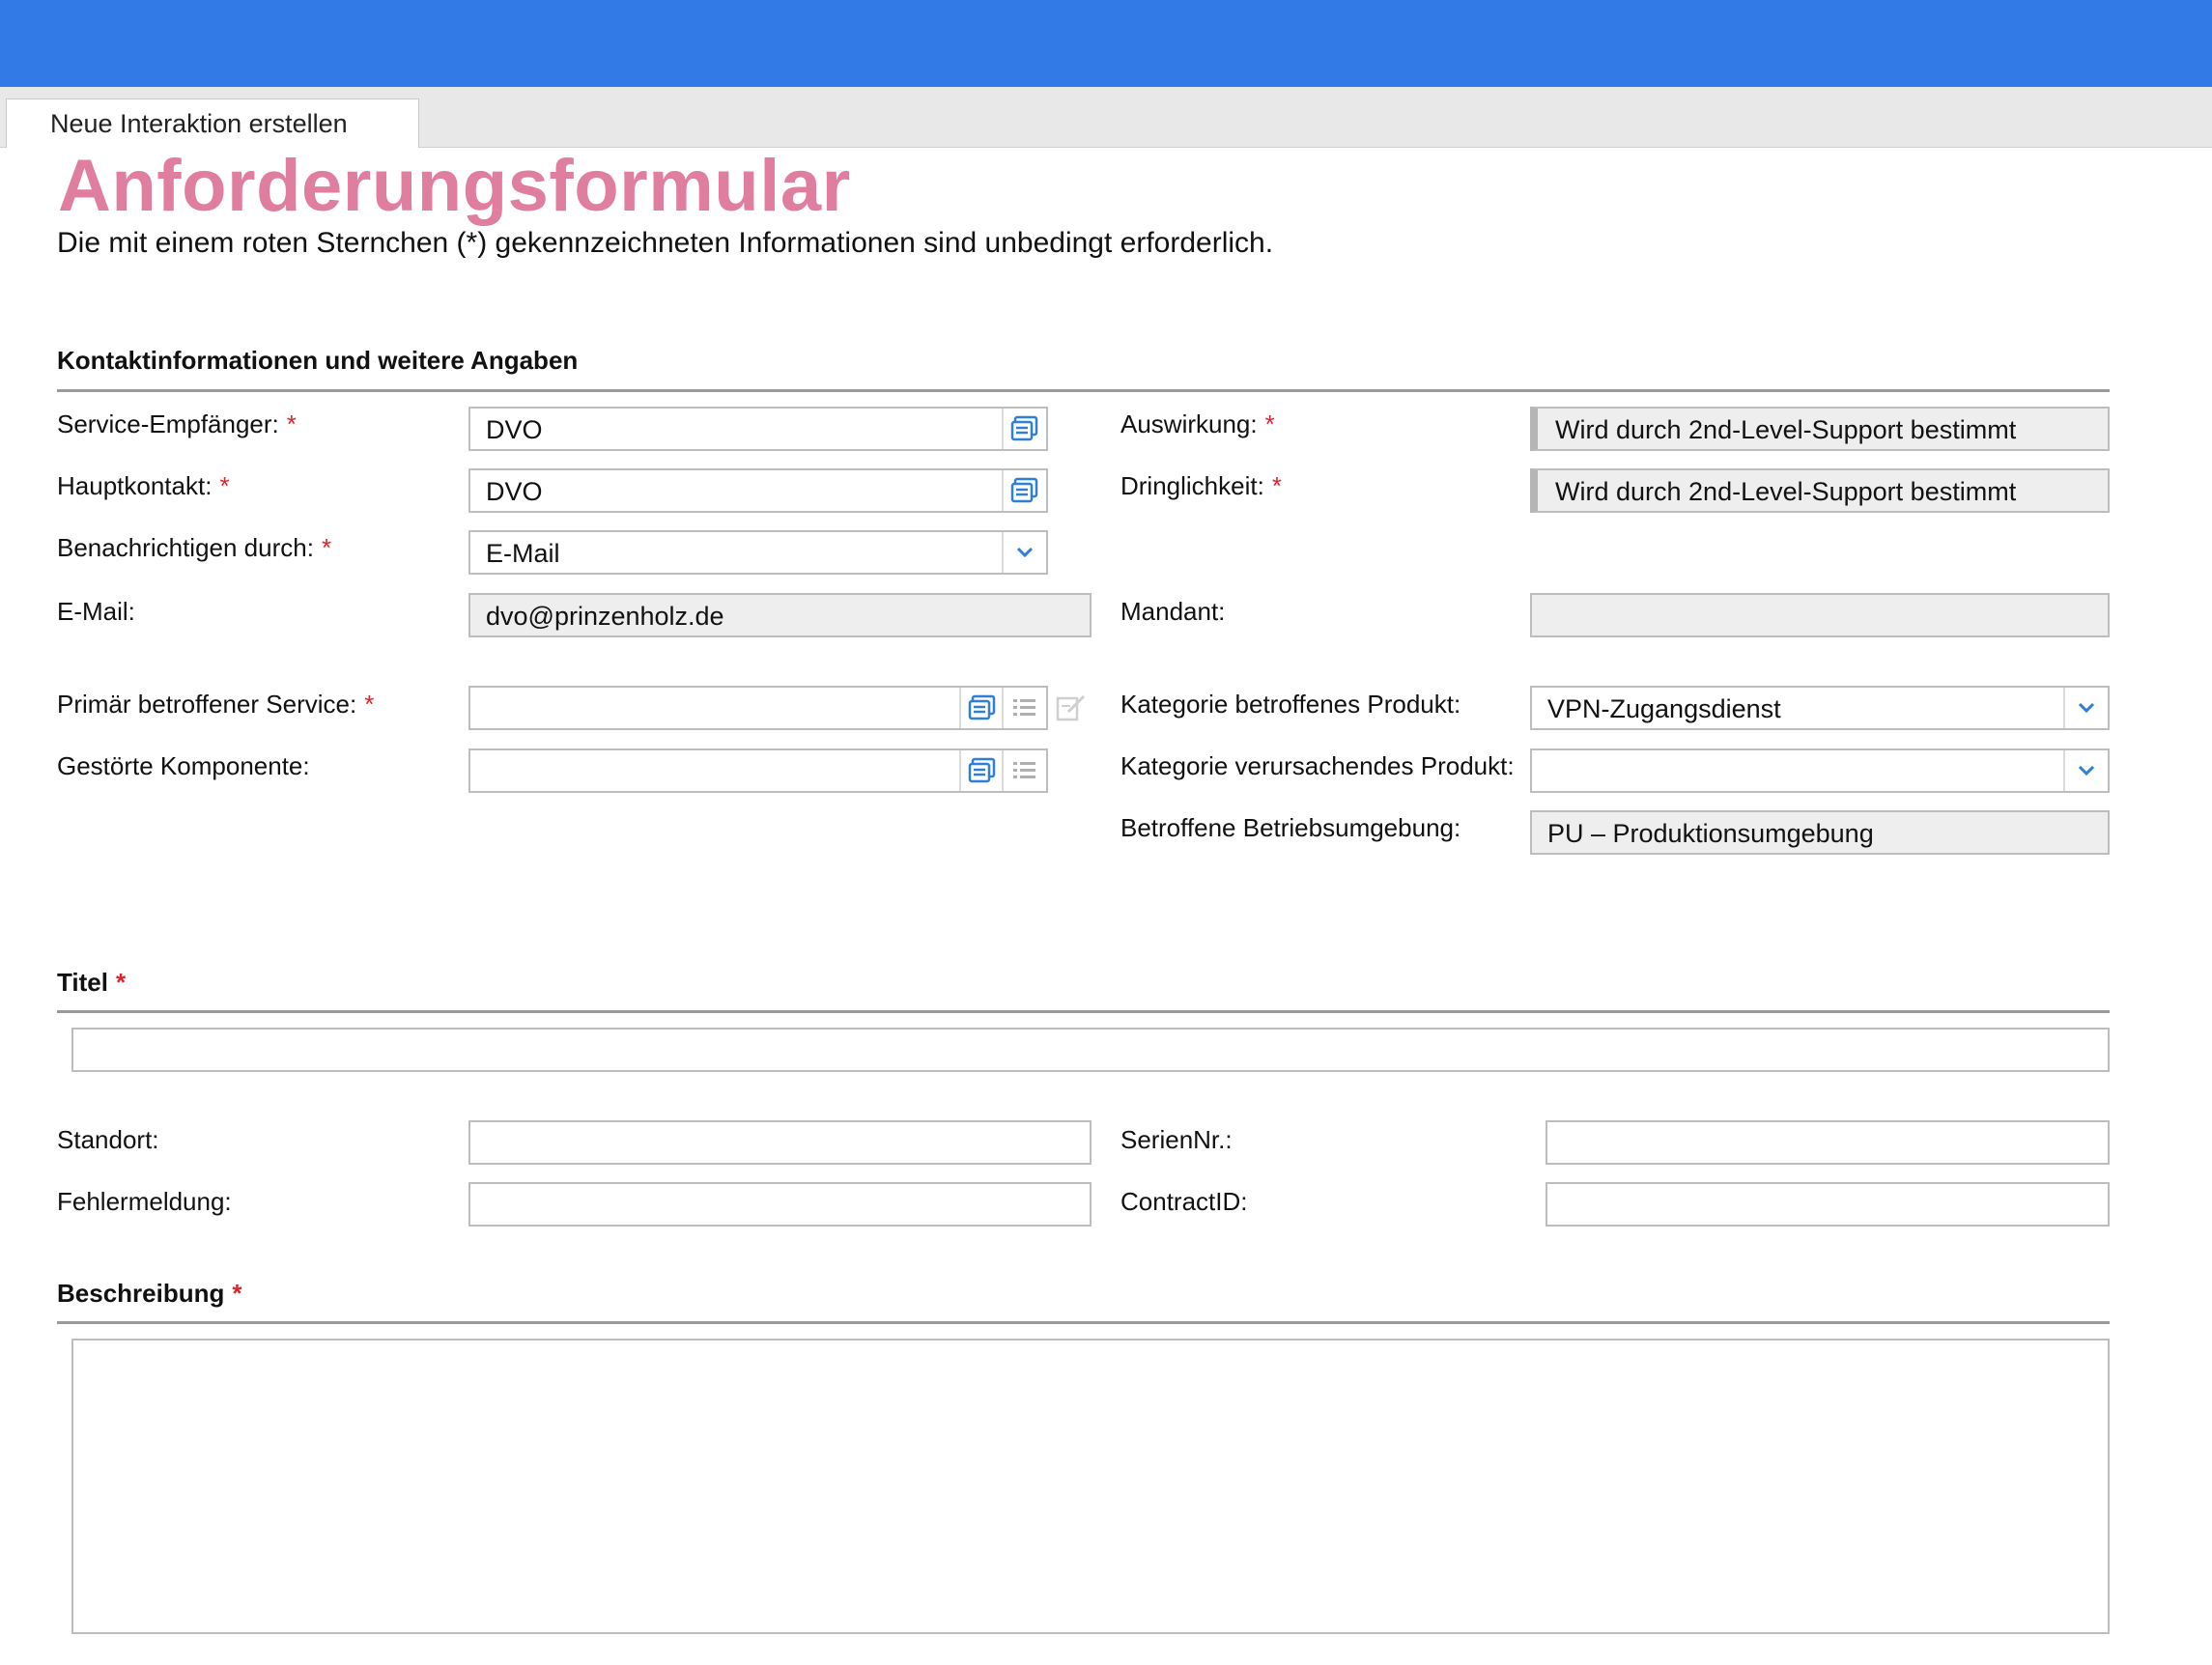 This screenshot has width=2212, height=1665. I want to click on contract-id-label: ContractID:, so click(1184, 1201).